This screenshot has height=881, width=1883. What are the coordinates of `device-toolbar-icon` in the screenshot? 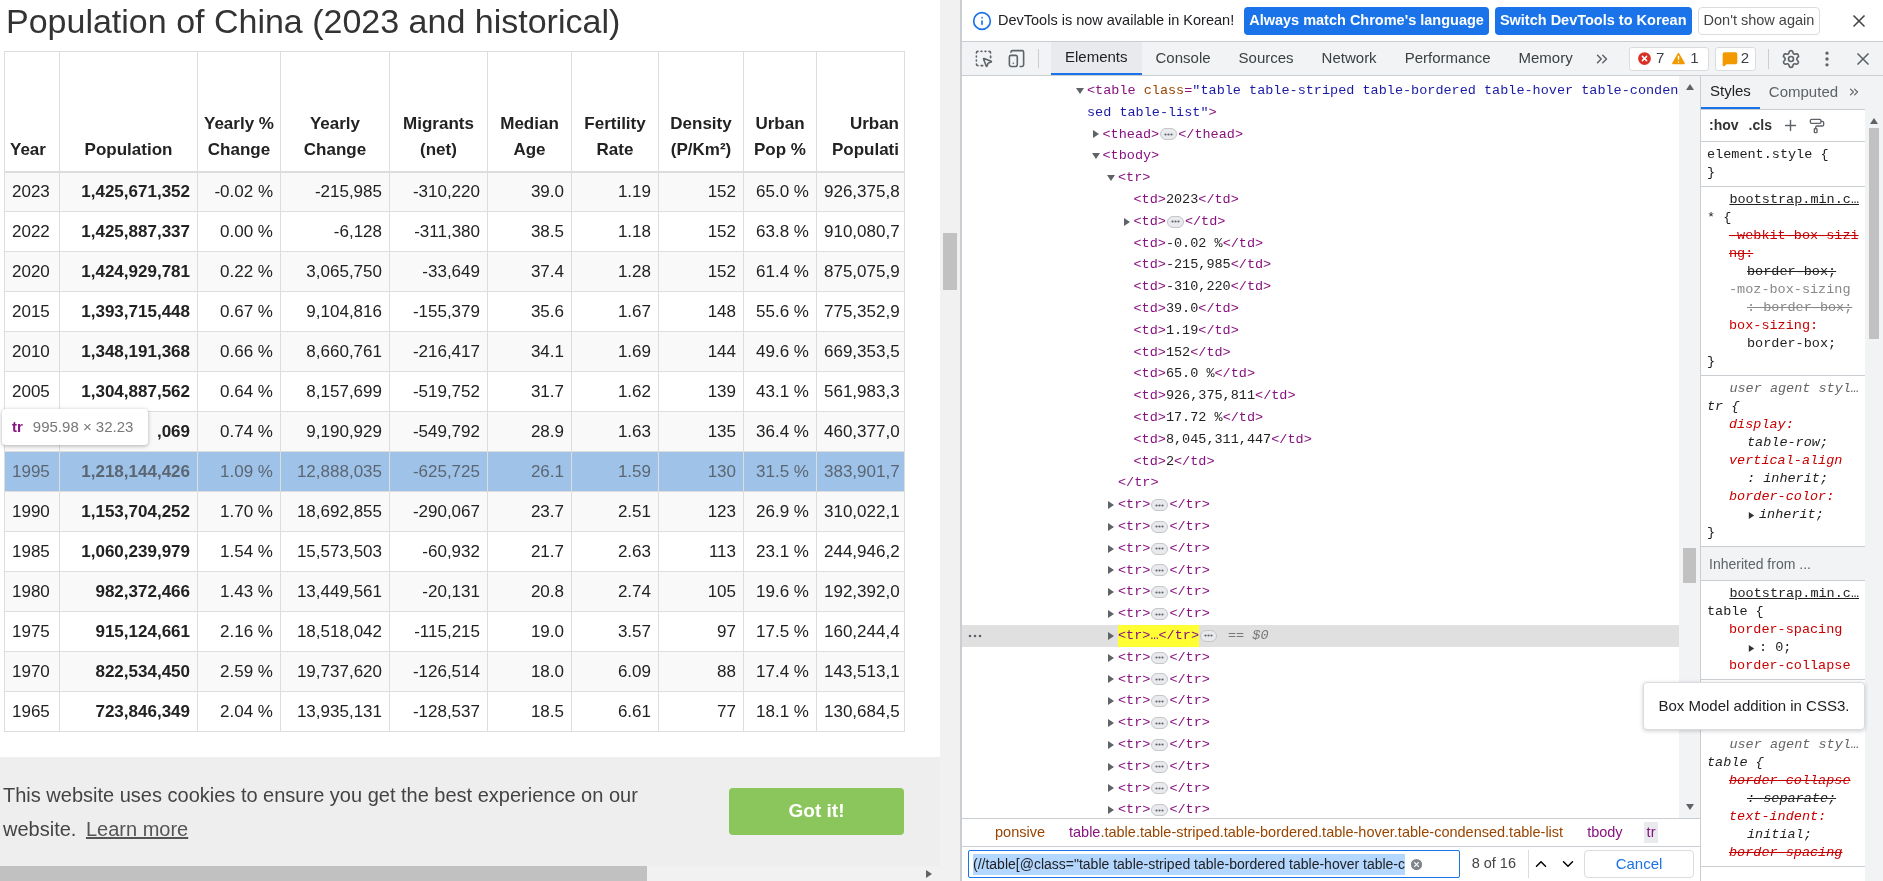 It's located at (1016, 58).